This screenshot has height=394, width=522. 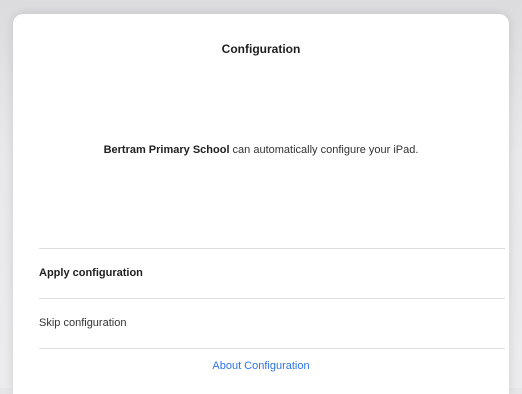 I want to click on apply-configuration-label: Apply configuration, so click(x=91, y=273).